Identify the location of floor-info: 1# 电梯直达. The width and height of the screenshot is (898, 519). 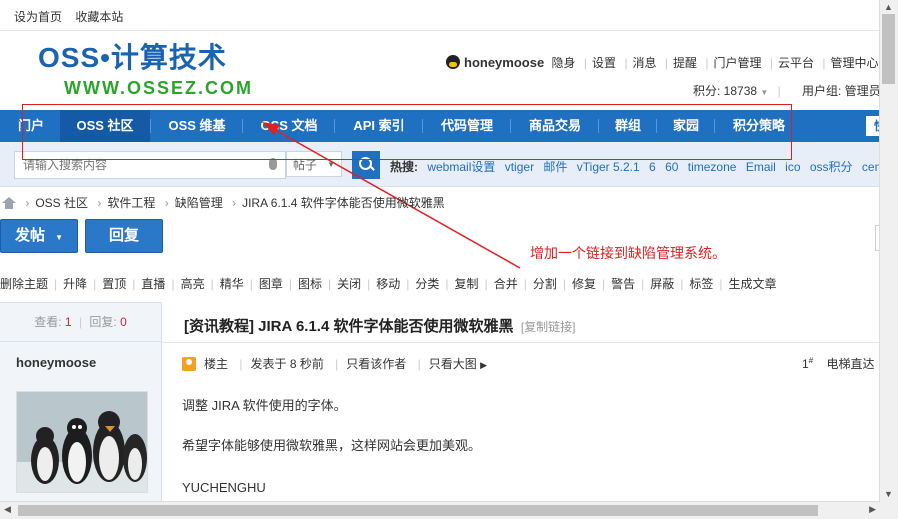
(838, 363).